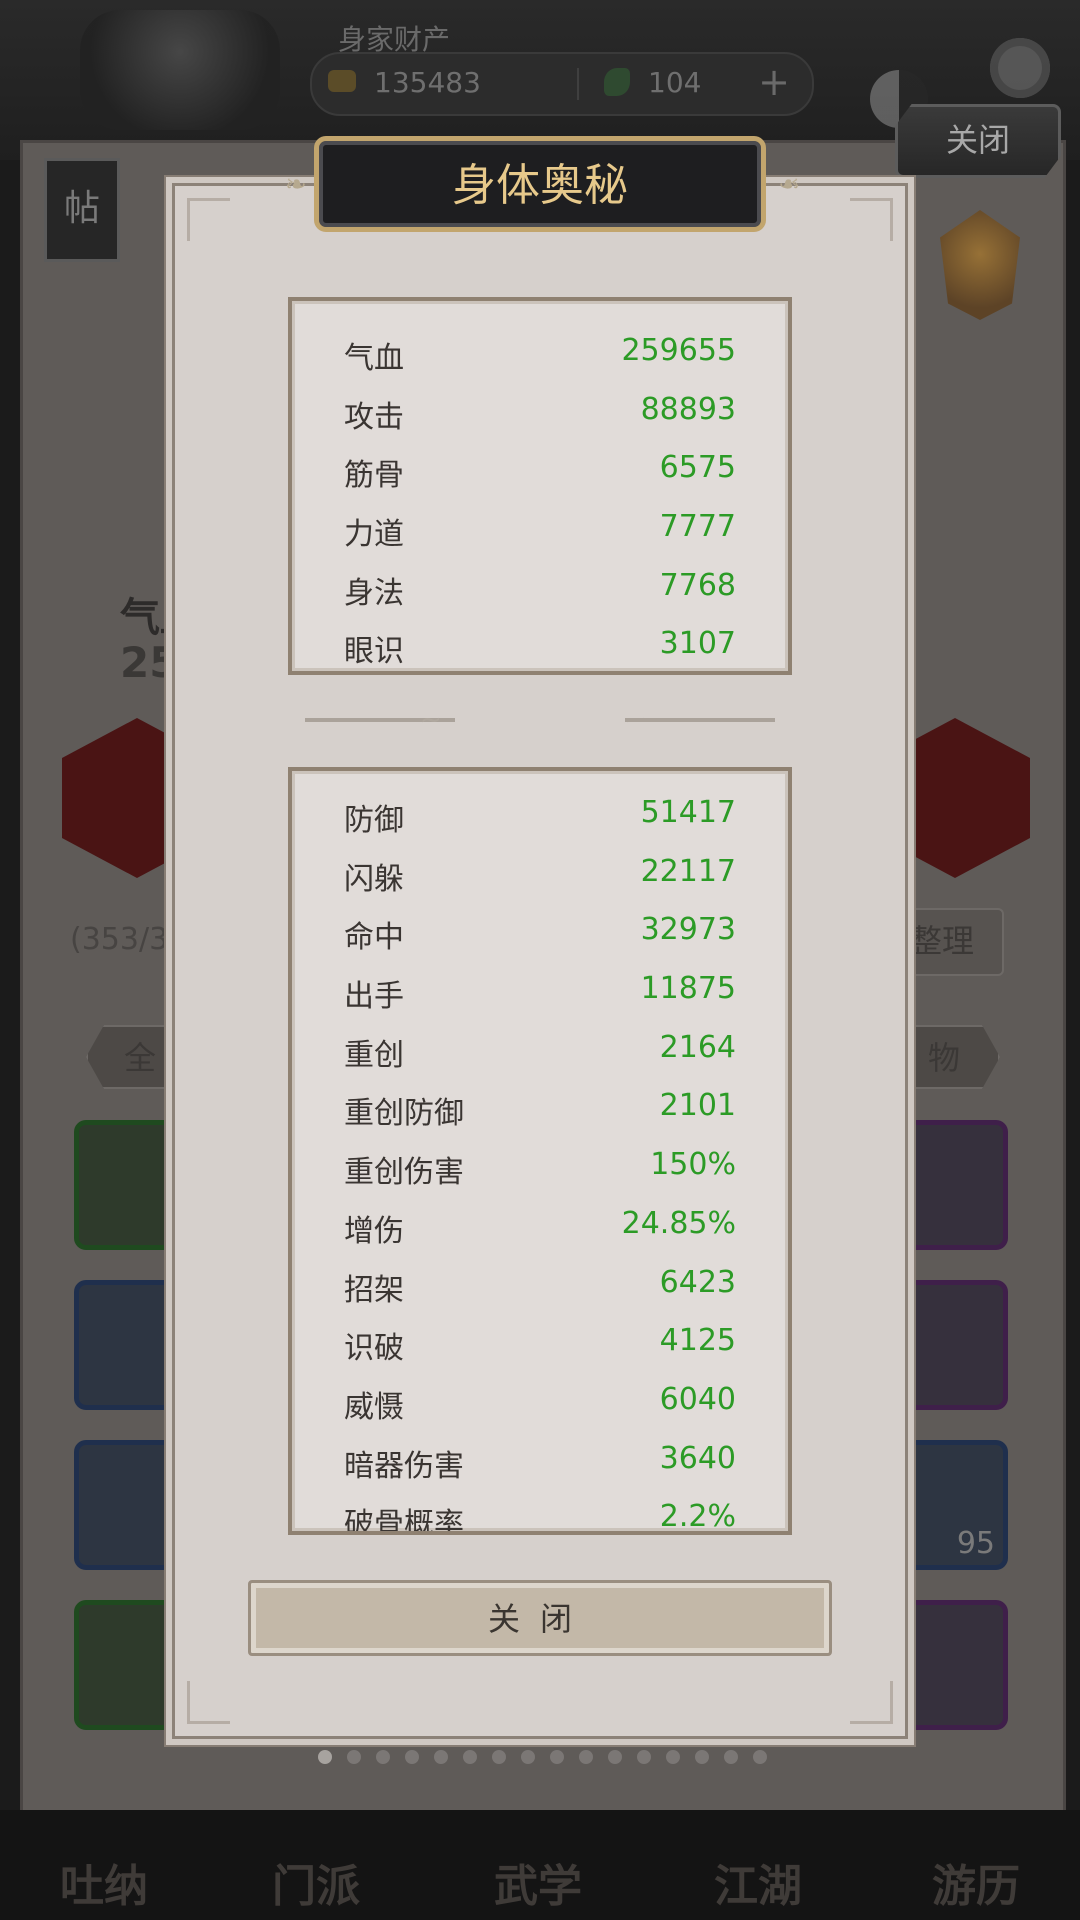 This screenshot has width=1080, height=1920. I want to click on wealth-separator, so click(578, 84).